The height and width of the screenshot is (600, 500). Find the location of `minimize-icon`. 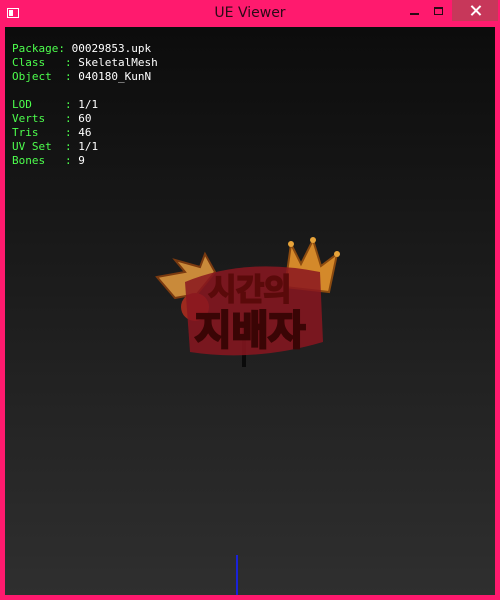

minimize-icon is located at coordinates (414, 13).